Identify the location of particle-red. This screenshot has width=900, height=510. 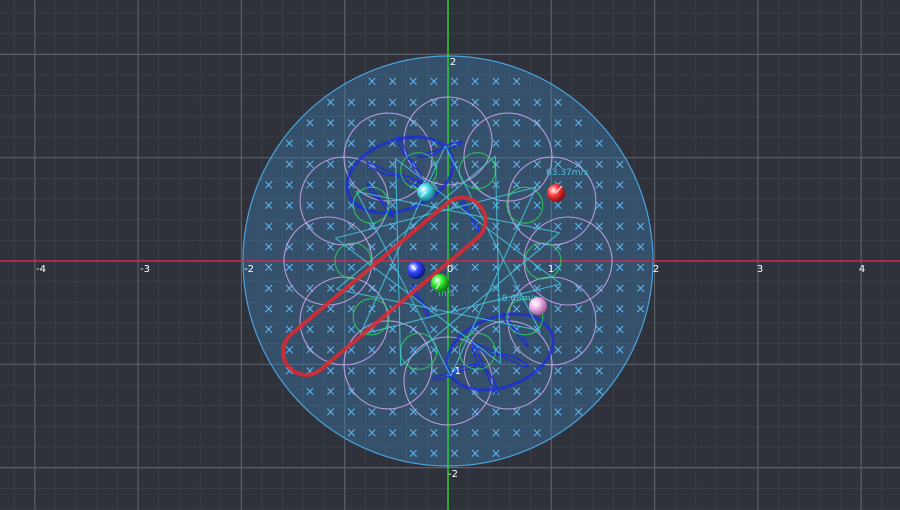
(556, 193).